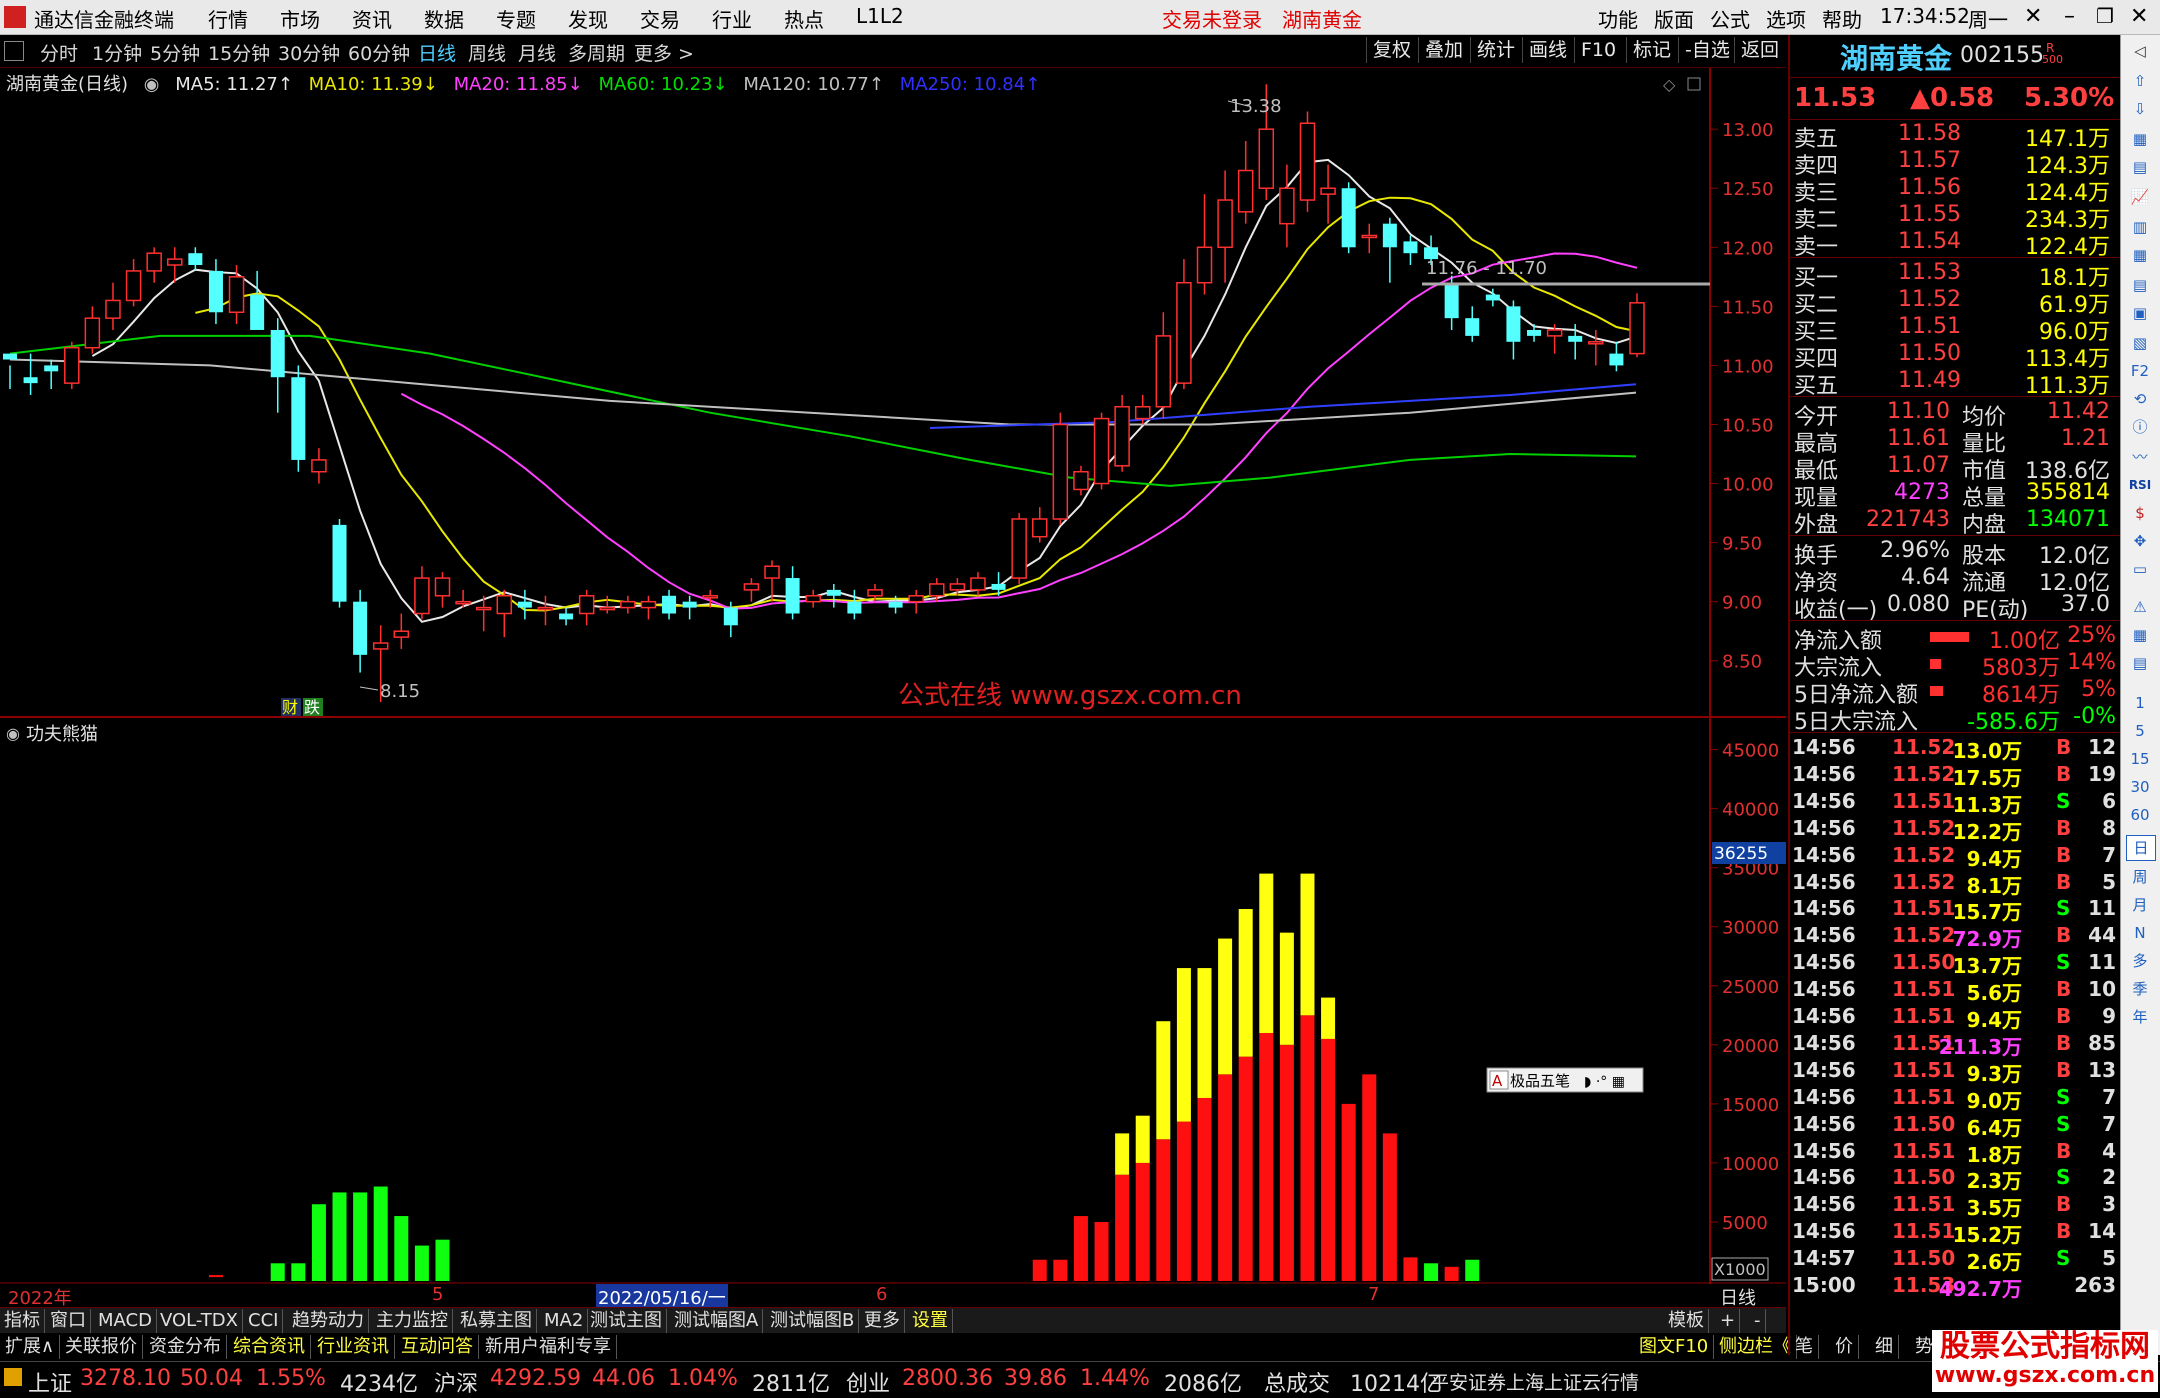 Image resolution: width=2160 pixels, height=1398 pixels. I want to click on menu-item-market: 市场, so click(300, 18).